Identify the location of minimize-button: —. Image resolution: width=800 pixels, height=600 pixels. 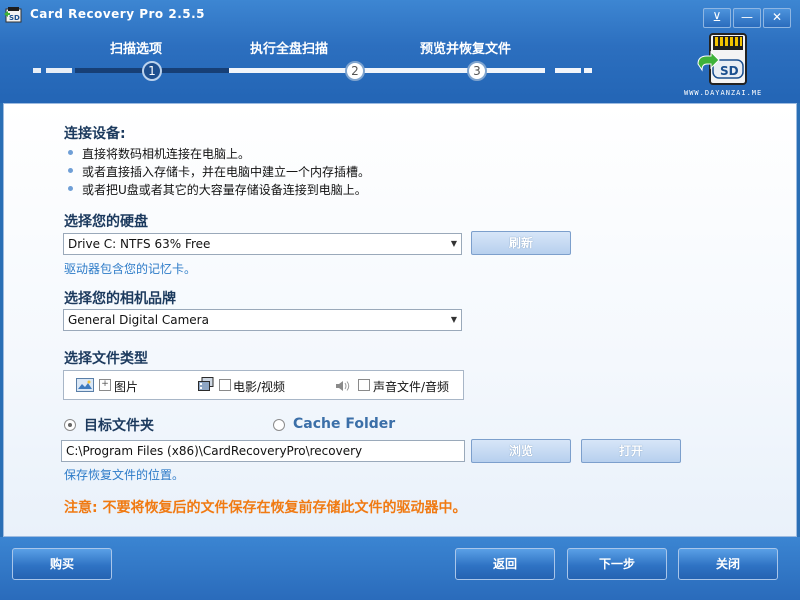
(747, 18).